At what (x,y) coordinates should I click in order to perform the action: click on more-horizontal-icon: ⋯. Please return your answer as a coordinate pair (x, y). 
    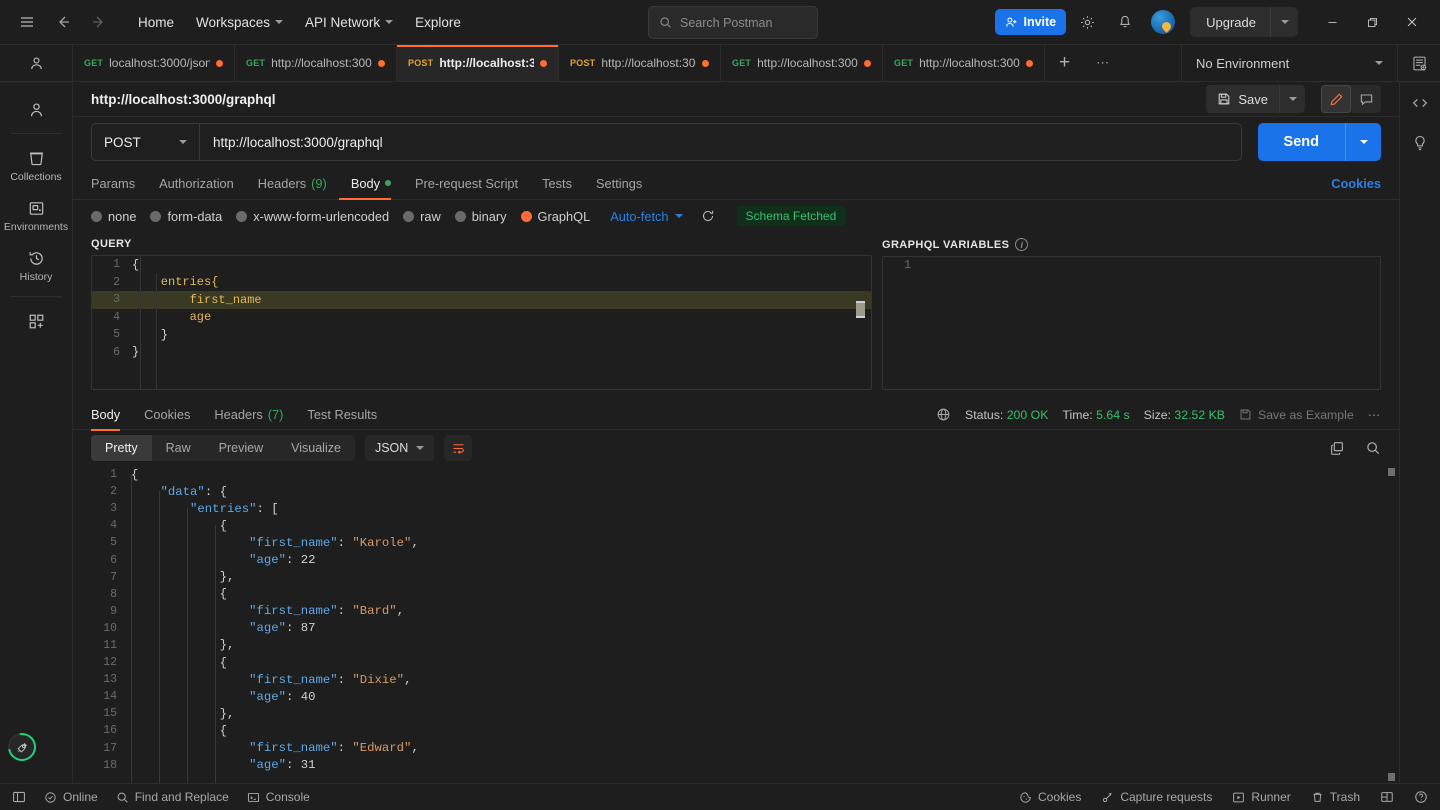
    Looking at the image, I should click on (1374, 415).